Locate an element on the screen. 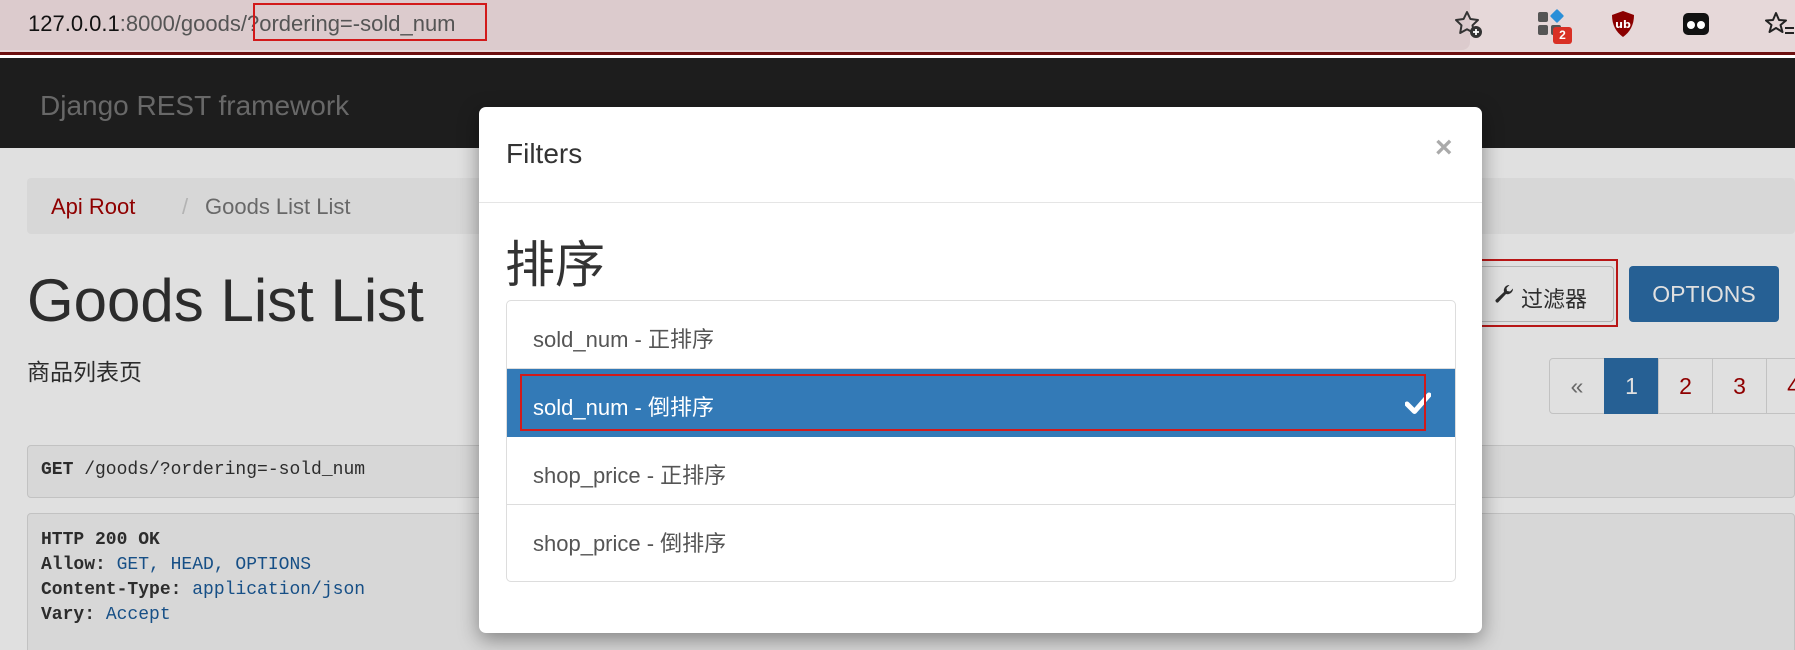 Image resolution: width=1795 pixels, height=650 pixels. star-add-icon is located at coordinates (1468, 24).